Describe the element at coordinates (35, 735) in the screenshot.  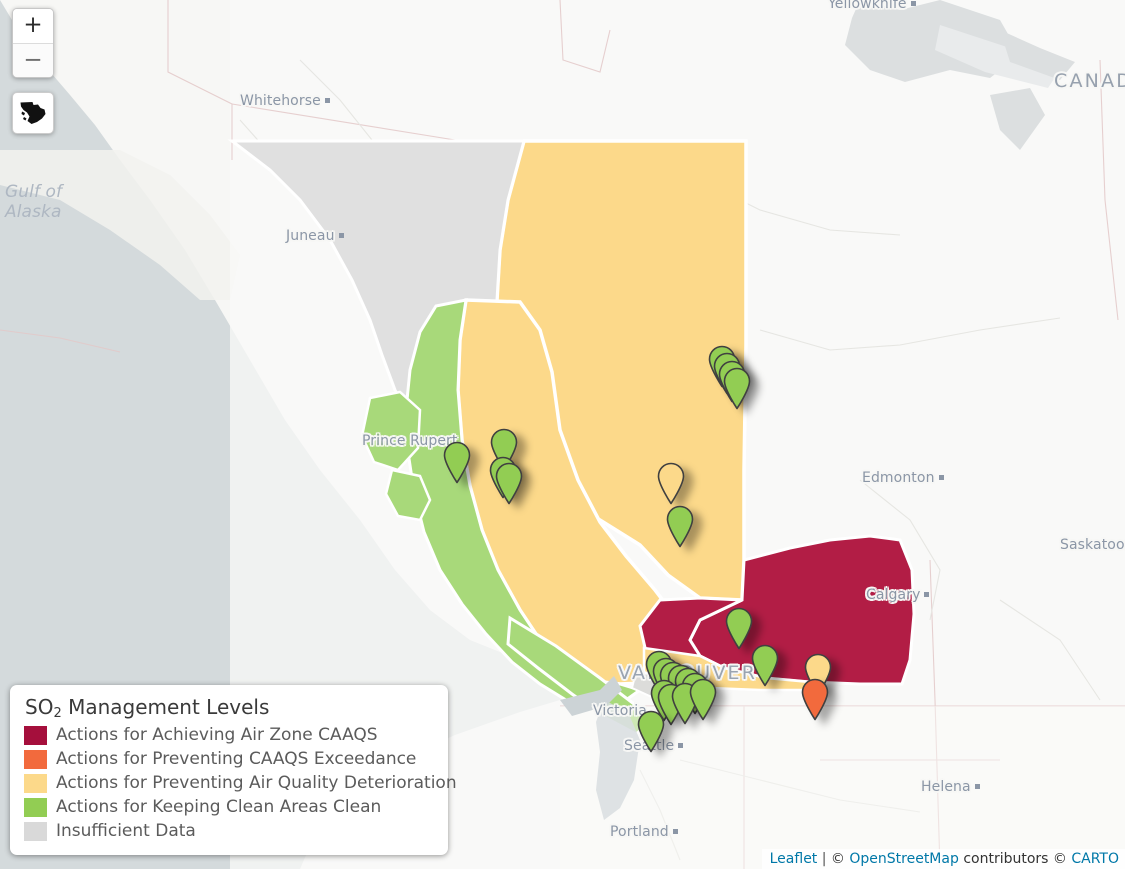
I see `legend-swatch-achieving-air-zone-caaqs` at that location.